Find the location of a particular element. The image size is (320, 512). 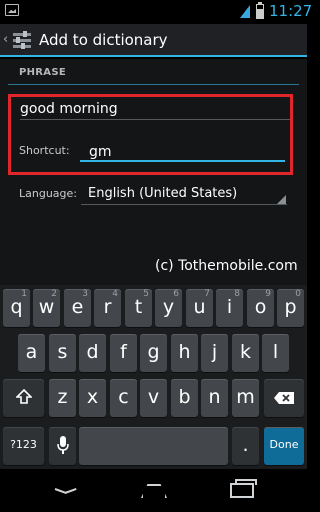

key-q: q1 is located at coordinates (16, 308).